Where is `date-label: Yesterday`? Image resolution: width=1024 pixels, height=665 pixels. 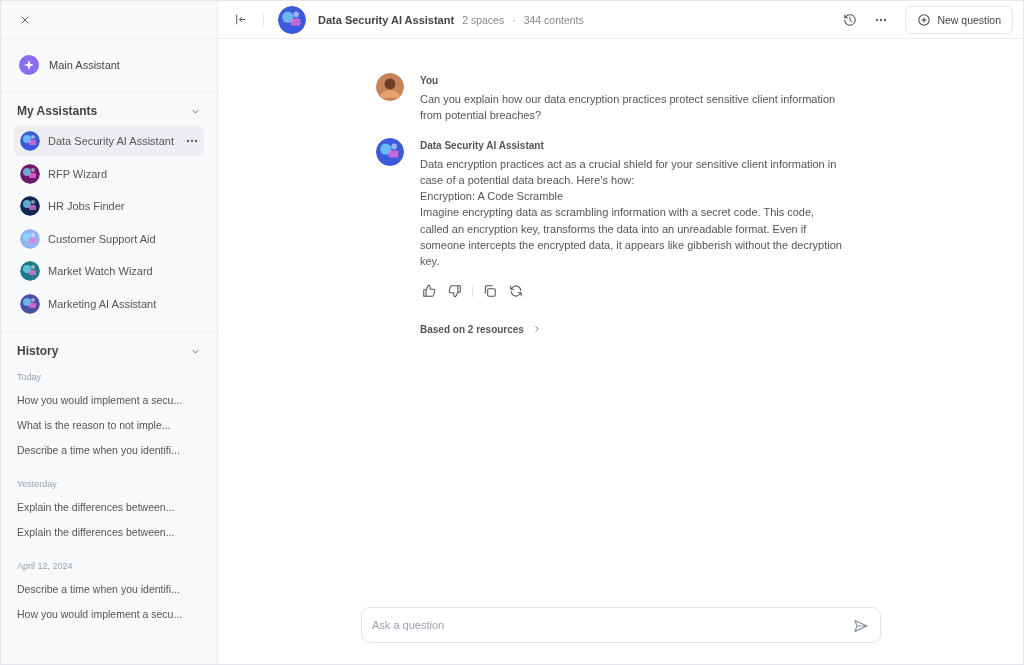 date-label: Yesterday is located at coordinates (37, 484).